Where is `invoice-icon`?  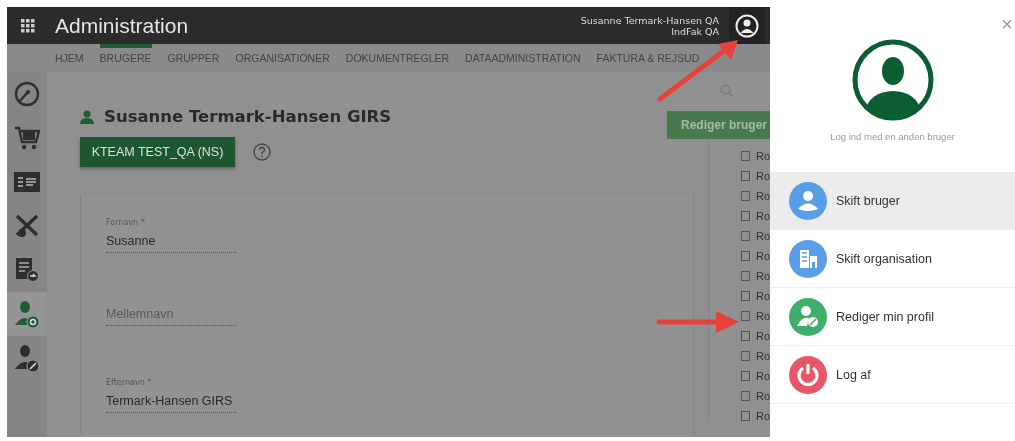
invoice-icon is located at coordinates (27, 182).